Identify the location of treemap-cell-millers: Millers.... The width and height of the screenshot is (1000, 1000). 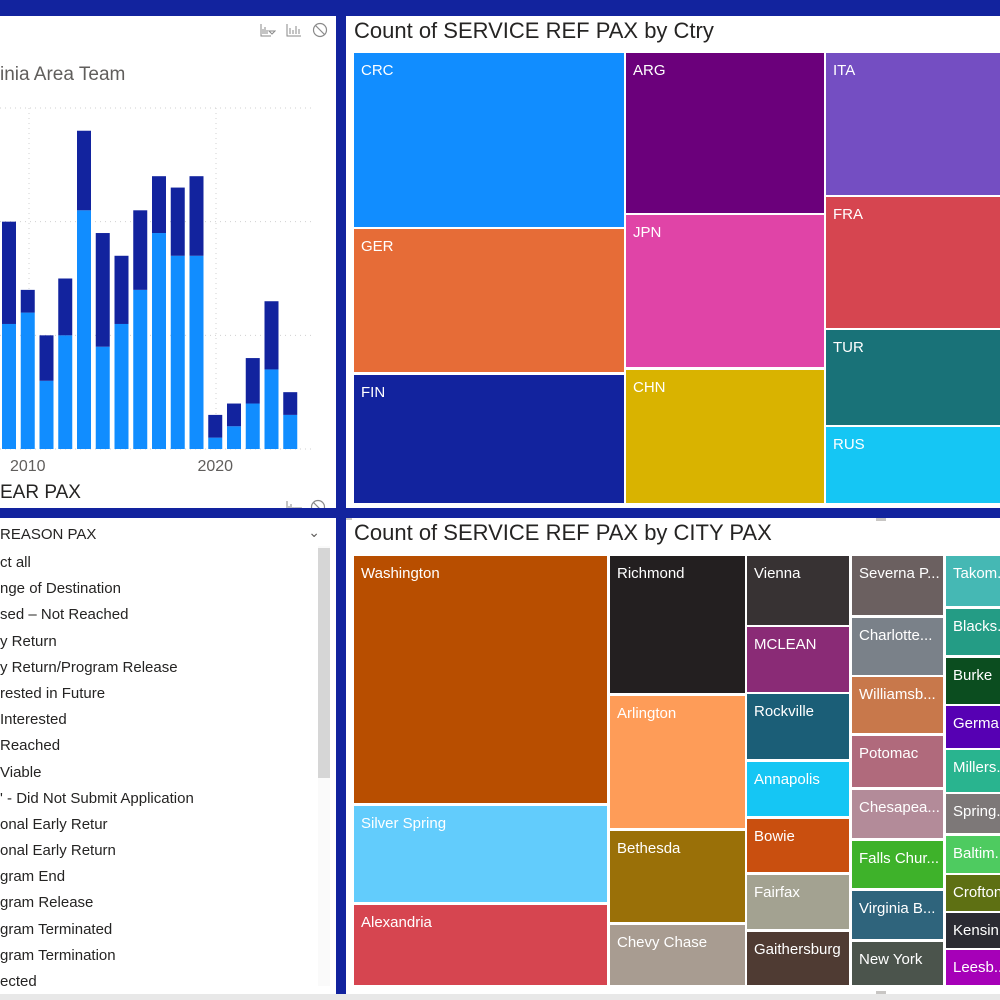
(973, 771).